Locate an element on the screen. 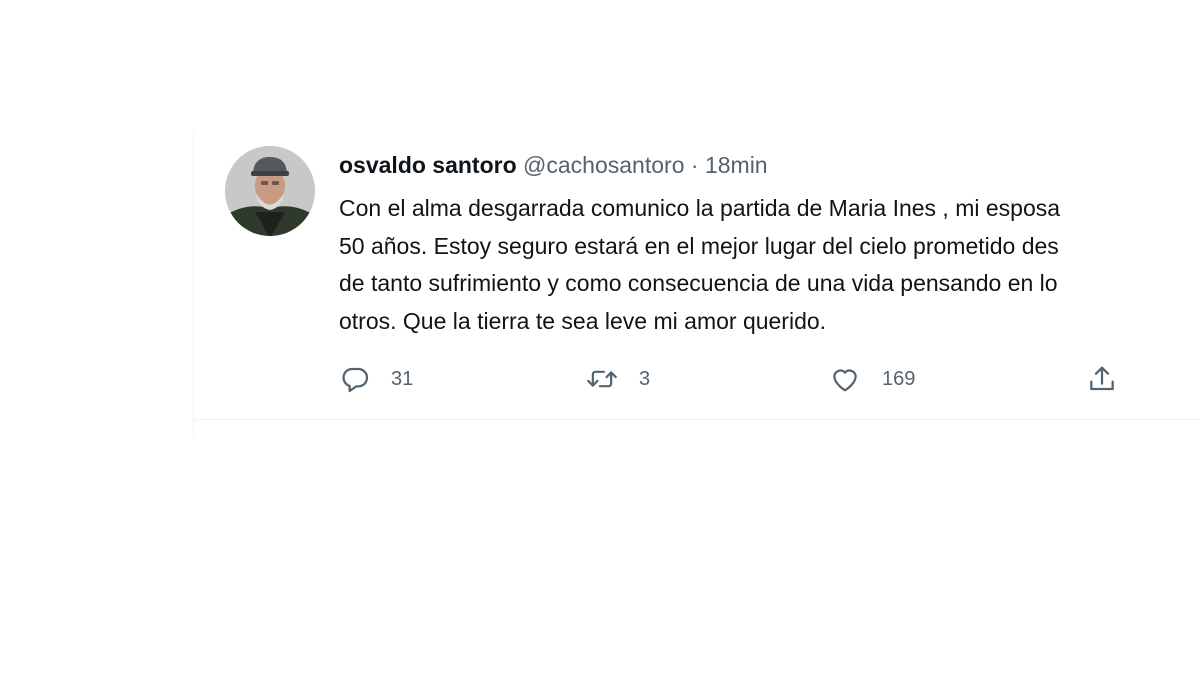 Image resolution: width=1200 pixels, height=675 pixels. reply-count: 31 is located at coordinates (402, 378).